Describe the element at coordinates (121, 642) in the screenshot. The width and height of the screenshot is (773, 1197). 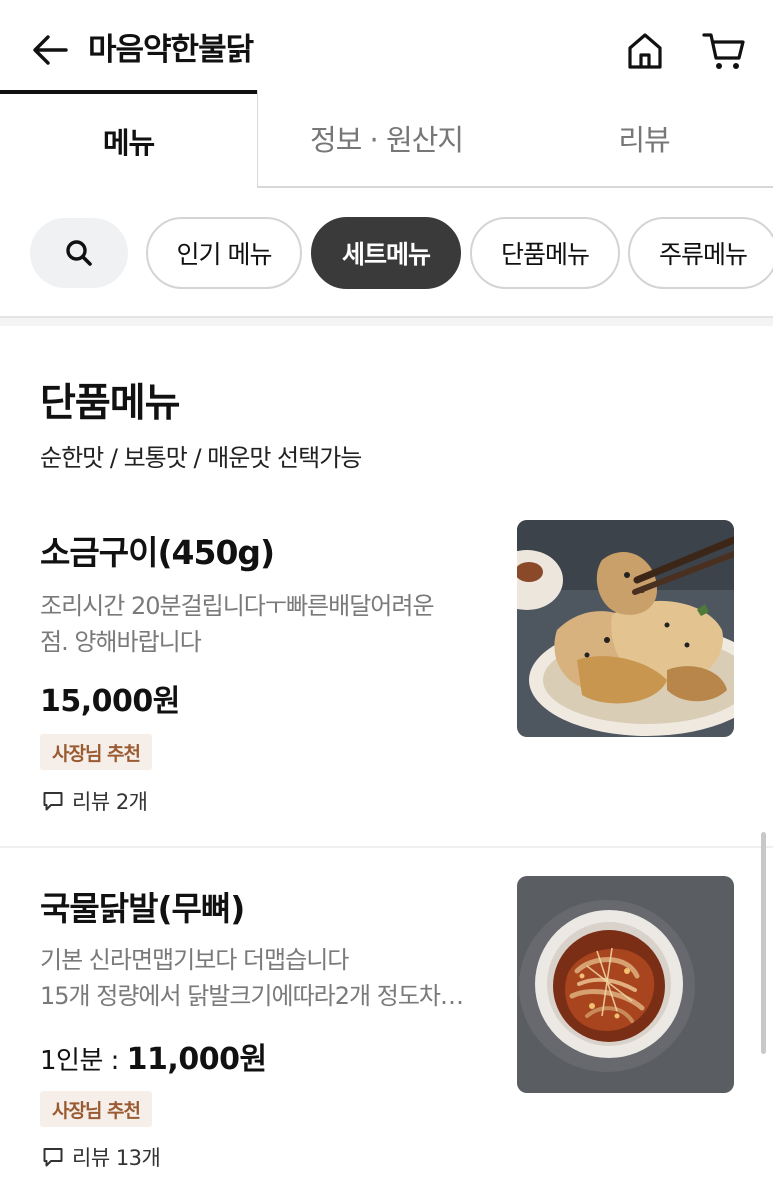
I see `menu-item-description-line-2: 점. 양해바랍니다` at that location.